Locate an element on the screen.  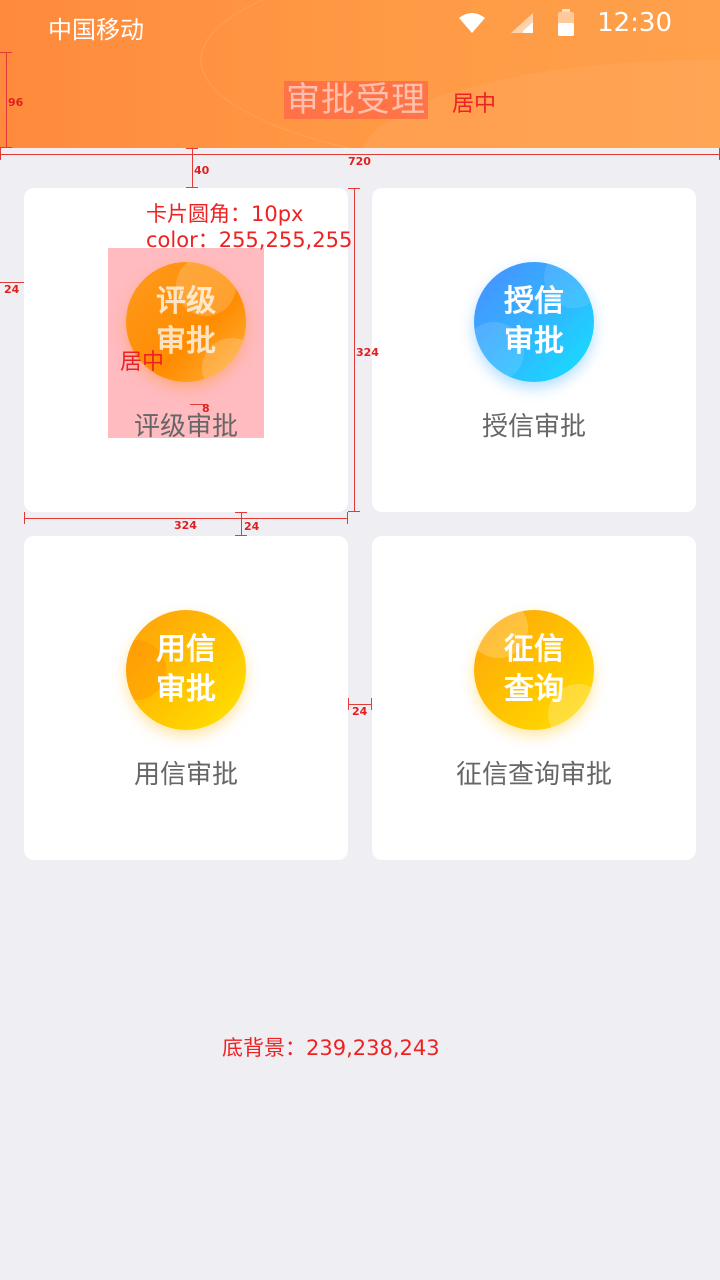
icon-text: 授信 审批 is located at coordinates (534, 321).